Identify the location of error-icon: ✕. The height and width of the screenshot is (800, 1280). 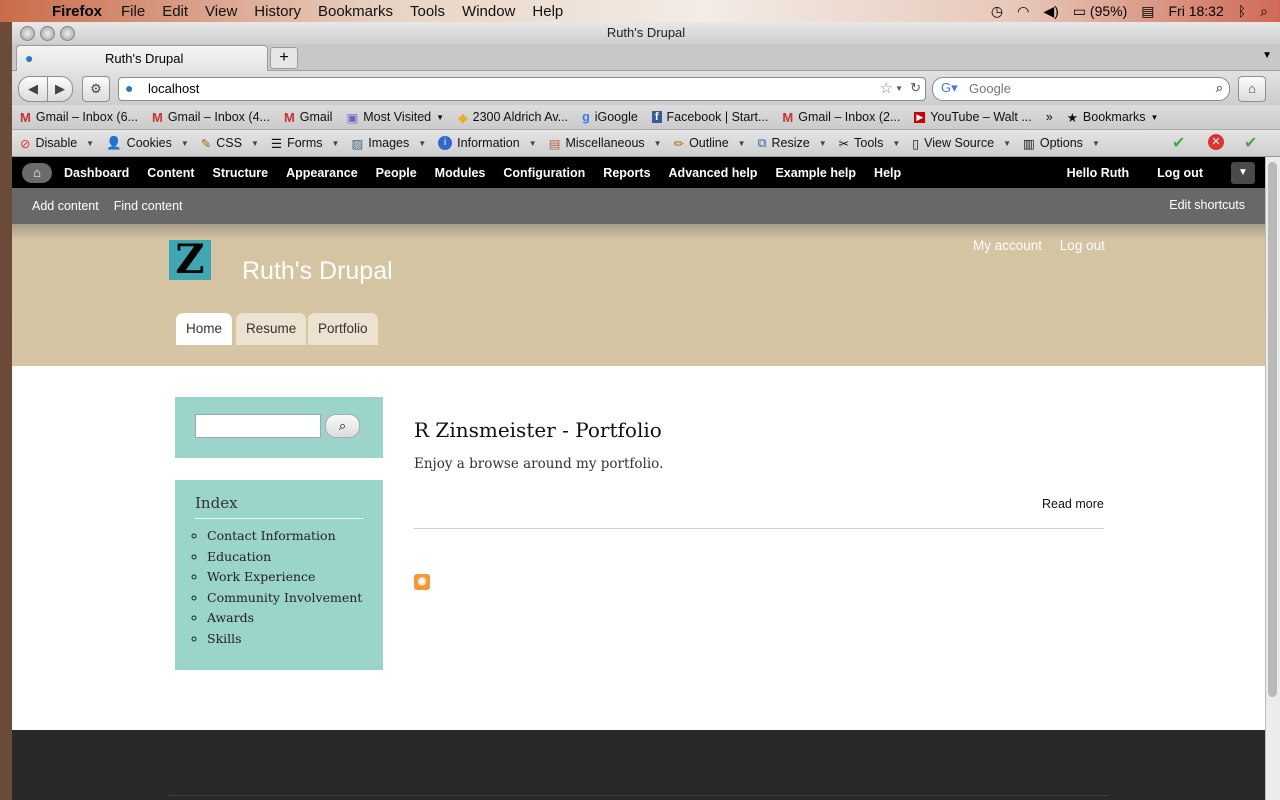
(1216, 142).